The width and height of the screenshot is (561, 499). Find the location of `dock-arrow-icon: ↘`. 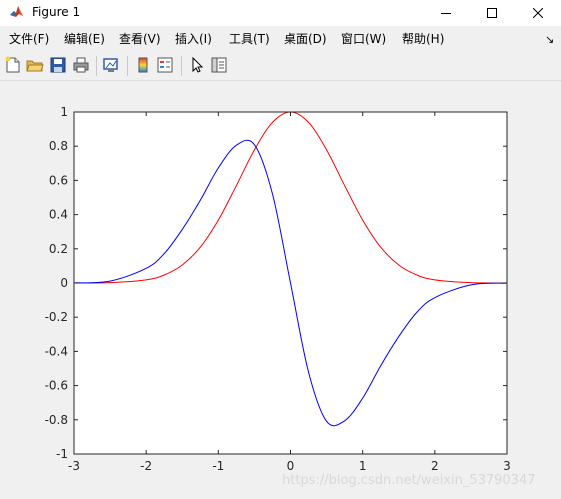

dock-arrow-icon: ↘ is located at coordinates (549, 39).